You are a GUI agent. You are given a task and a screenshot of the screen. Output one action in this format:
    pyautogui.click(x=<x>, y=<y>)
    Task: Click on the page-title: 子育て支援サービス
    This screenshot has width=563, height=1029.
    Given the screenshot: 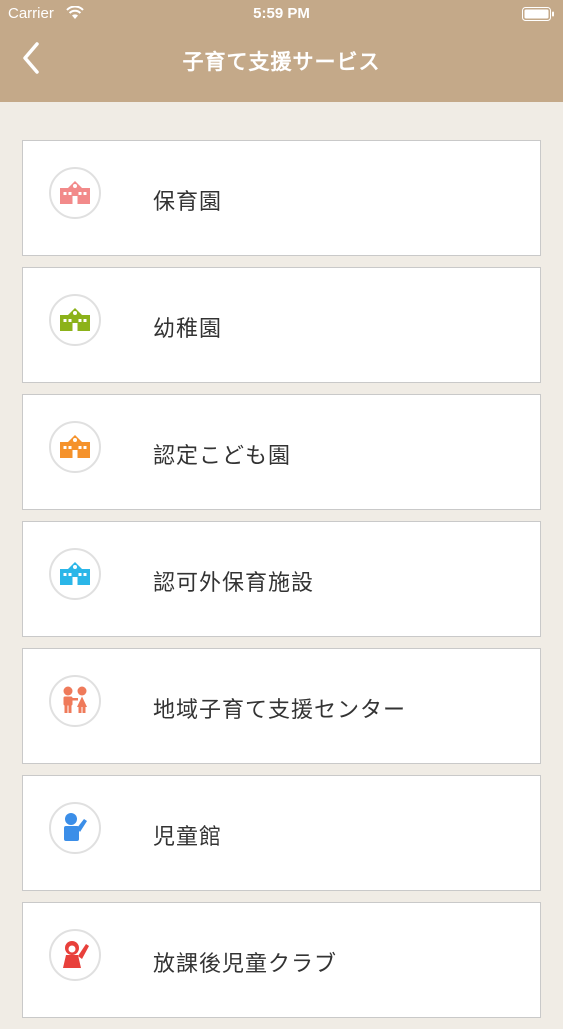 What is the action you would take?
    pyautogui.click(x=281, y=62)
    